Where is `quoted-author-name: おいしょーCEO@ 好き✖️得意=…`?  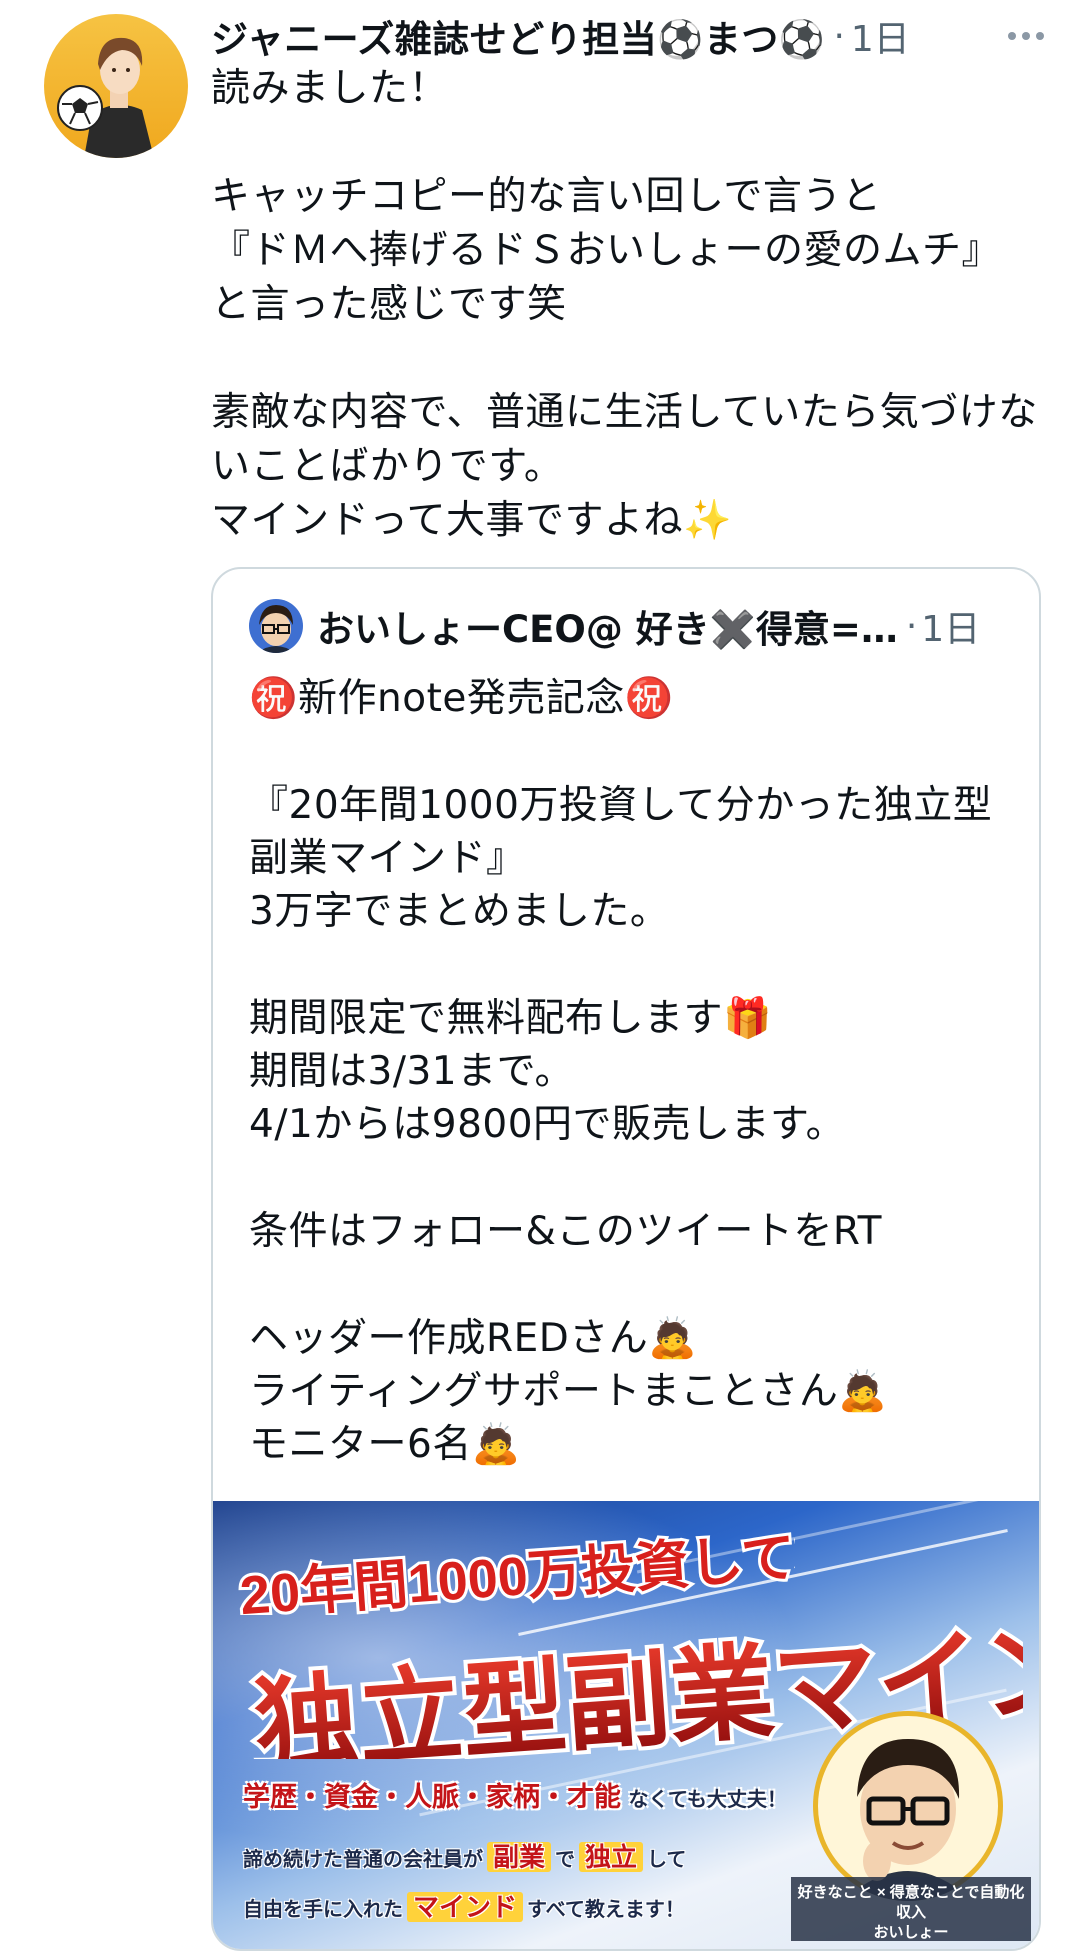
quoted-author-name: おいしょーCEO@ 好き✖️得意=… is located at coordinates (607, 626).